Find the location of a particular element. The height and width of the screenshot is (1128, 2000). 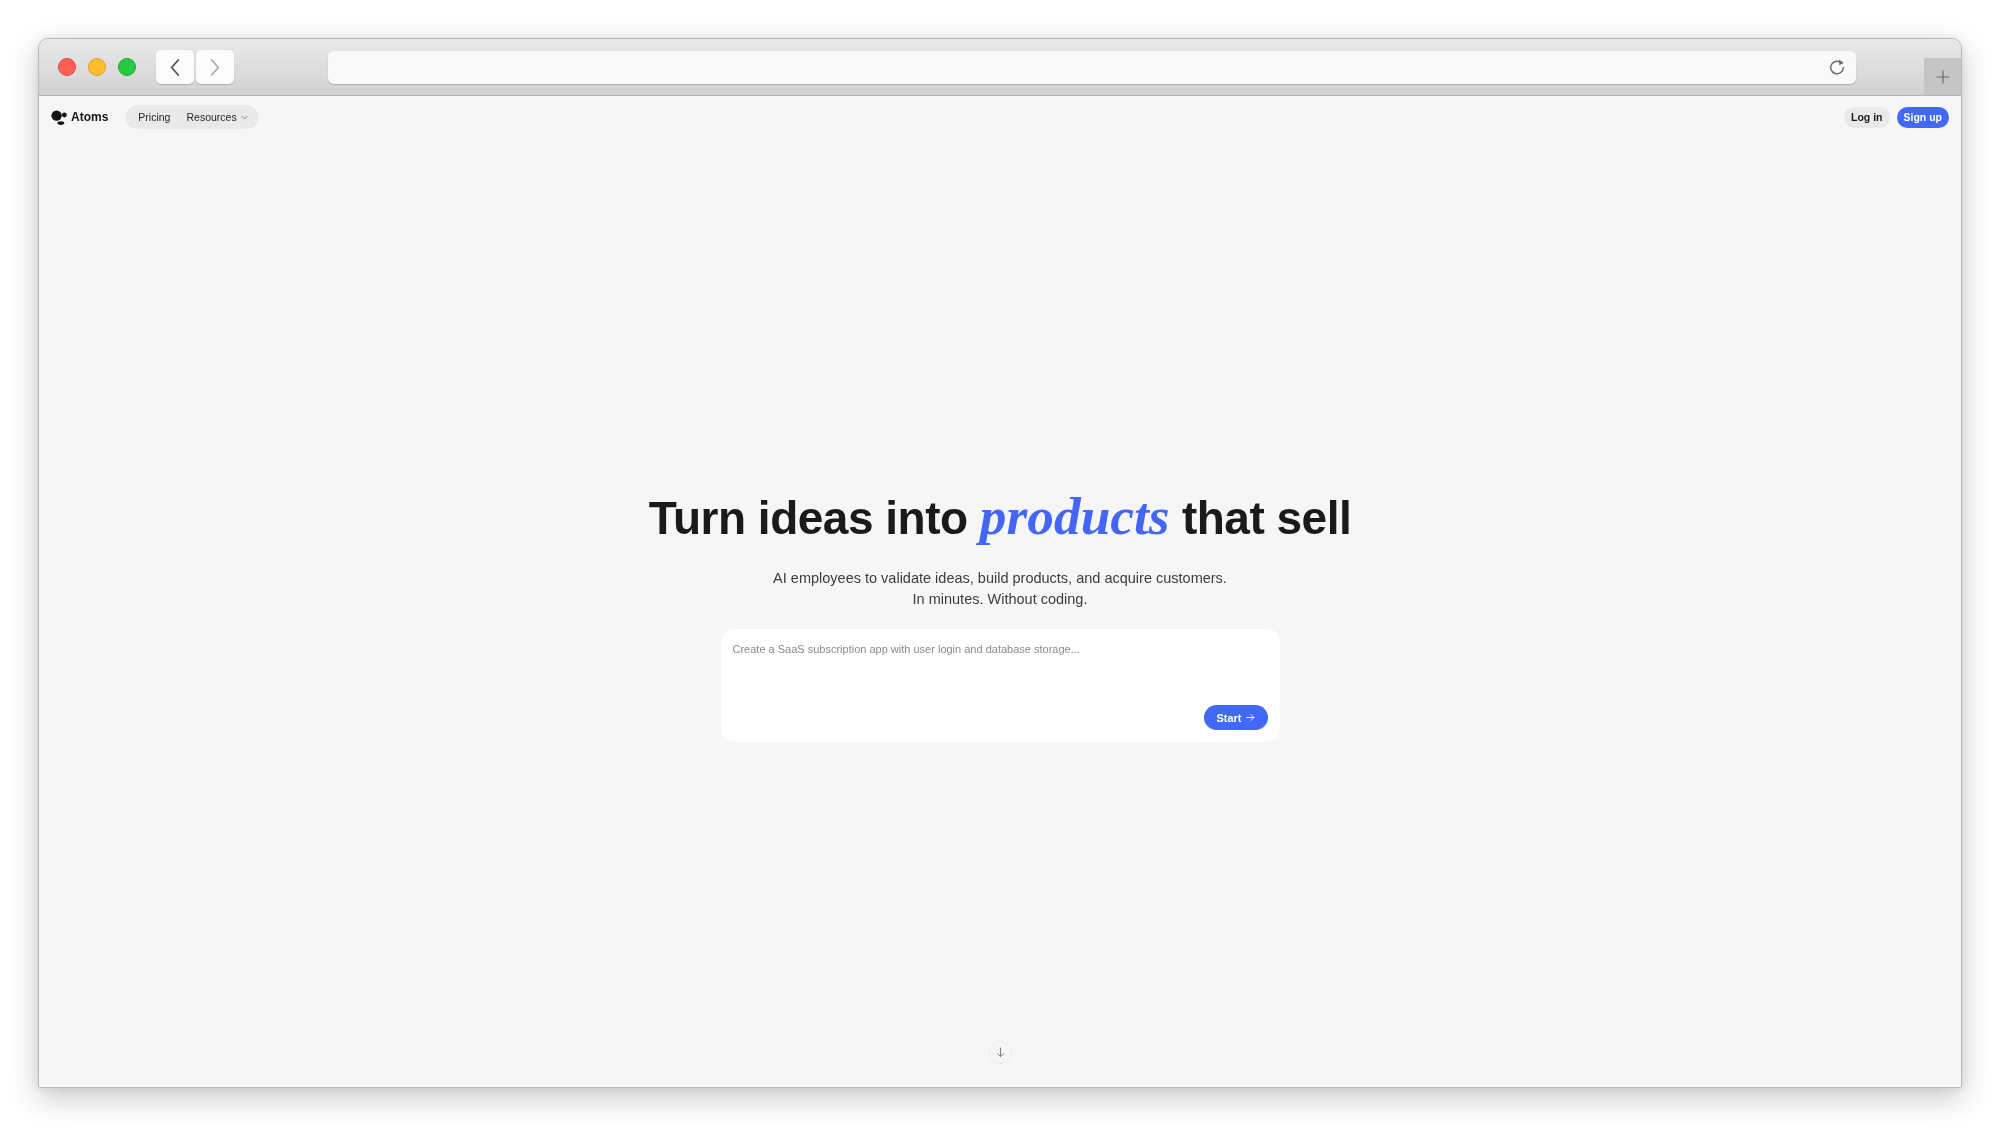

arrow-down-icon is located at coordinates (1000, 1052).